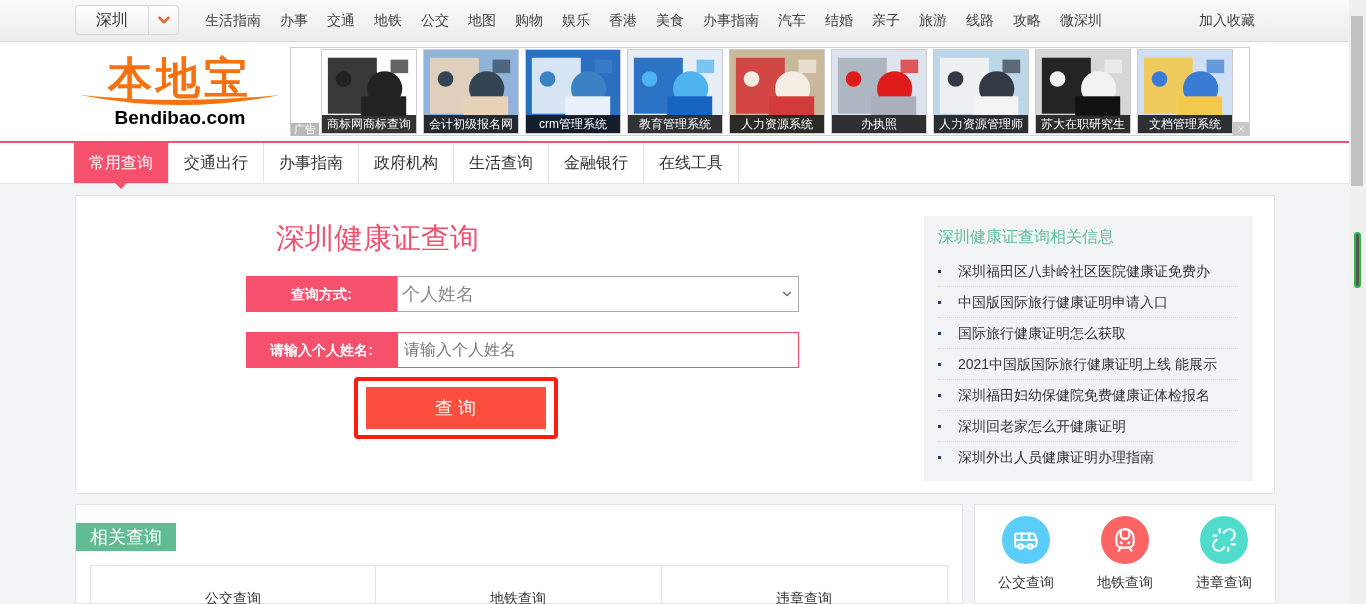  I want to click on logo: 本地宝 Bendibao.com, so click(180, 91).